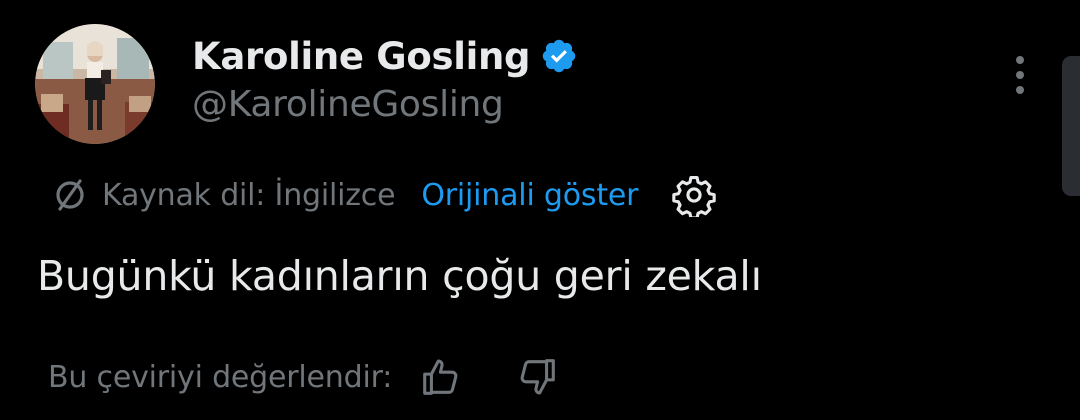  Describe the element at coordinates (441, 377) in the screenshot. I see `thumbs-up-icon` at that location.